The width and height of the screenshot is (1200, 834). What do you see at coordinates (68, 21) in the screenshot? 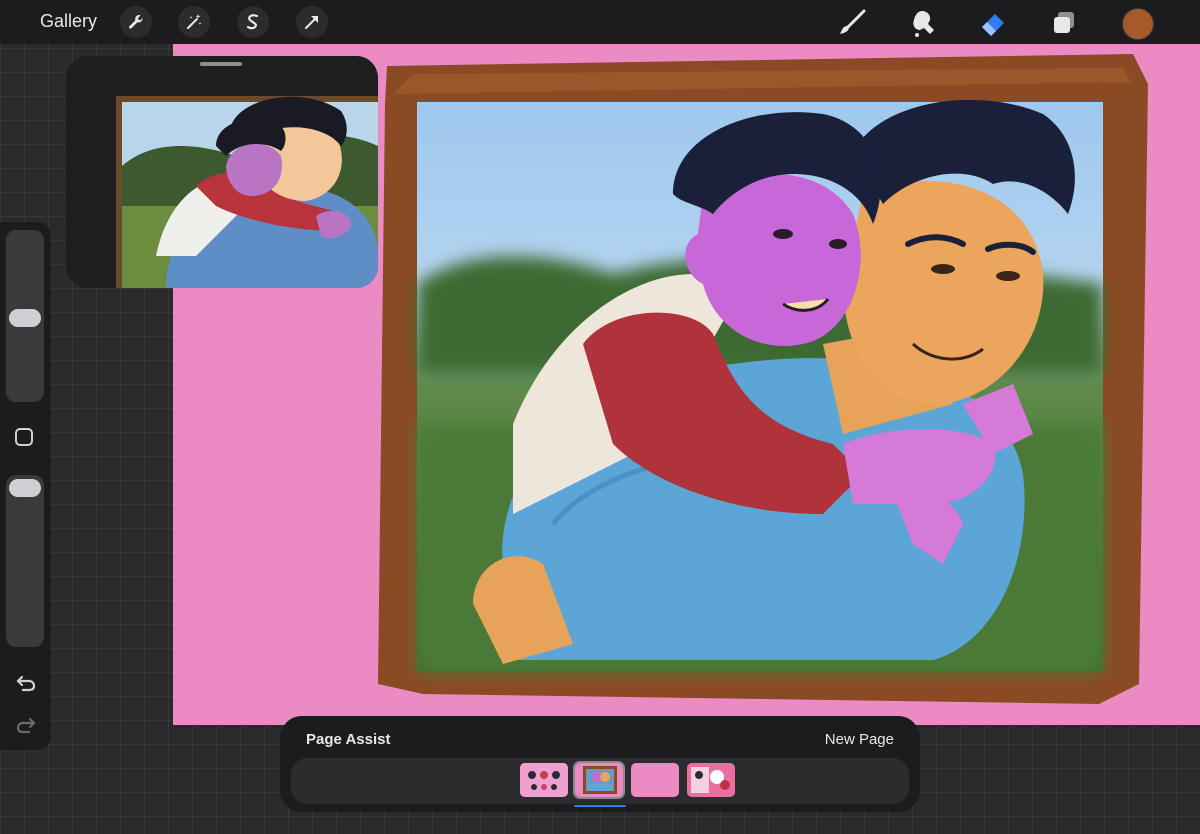
I see `gallery-button: Gallery` at bounding box center [68, 21].